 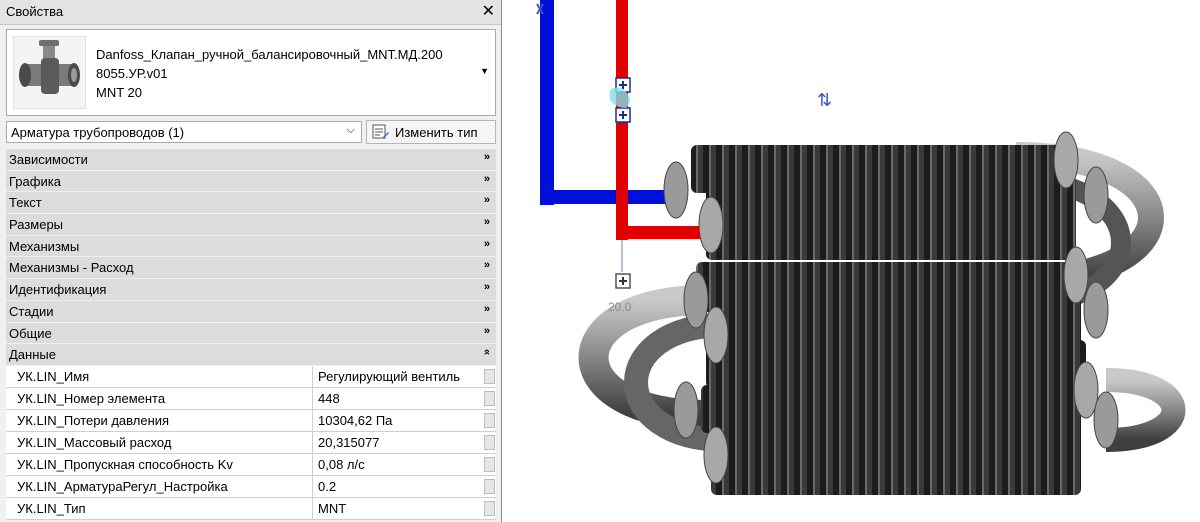 What do you see at coordinates (35, 181) in the screenshot?
I see `group-label: Графика` at bounding box center [35, 181].